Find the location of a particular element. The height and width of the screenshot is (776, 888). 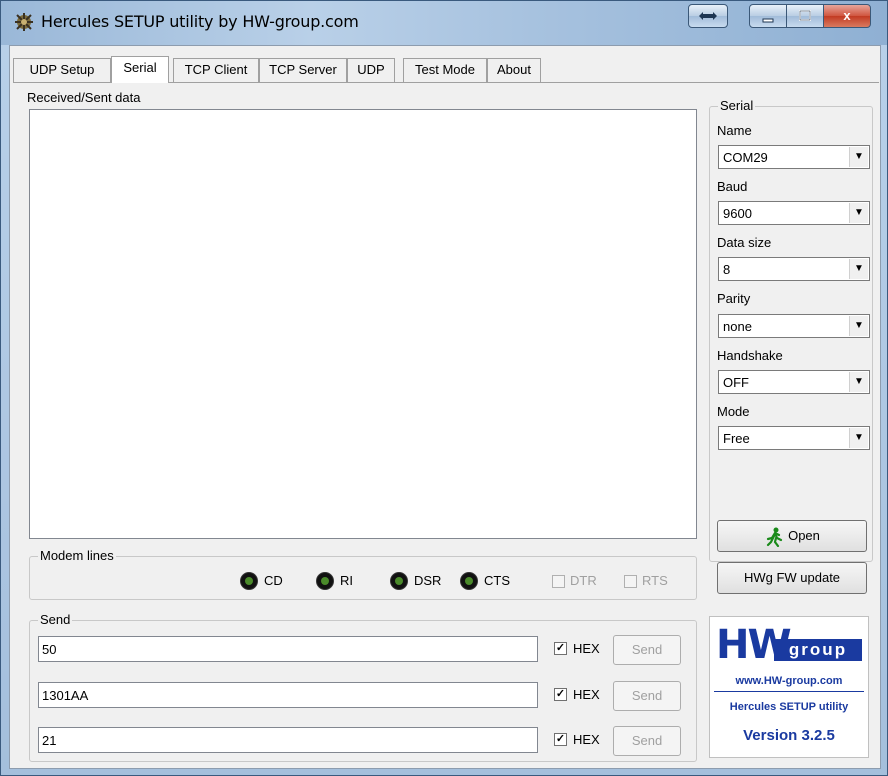

title-bar: Hercules SETUP utility by HW-group.com x is located at coordinates (444, 23).